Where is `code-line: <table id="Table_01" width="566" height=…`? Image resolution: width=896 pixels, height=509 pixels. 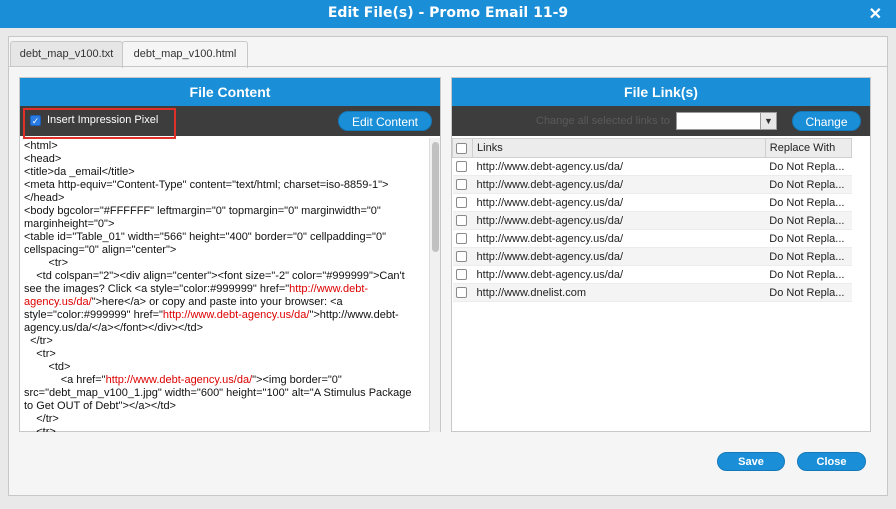
code-line: <table id="Table_01" width="566" height=… is located at coordinates (225, 237).